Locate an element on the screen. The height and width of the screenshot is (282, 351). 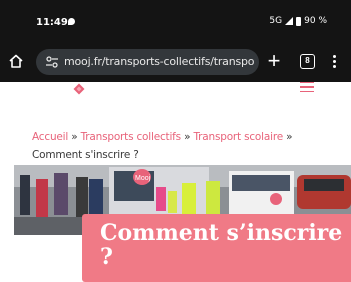
breadcrumb-home: Accueil is located at coordinates (50, 137).